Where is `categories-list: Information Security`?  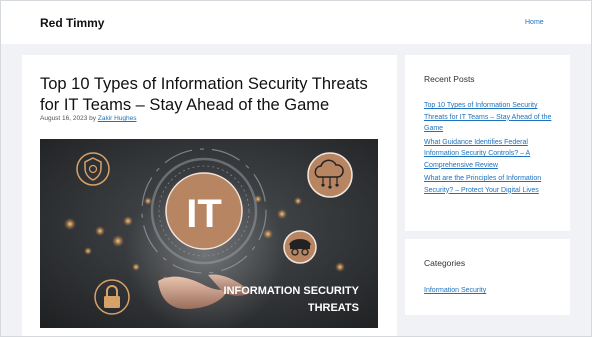 categories-list: Information Security is located at coordinates (491, 292).